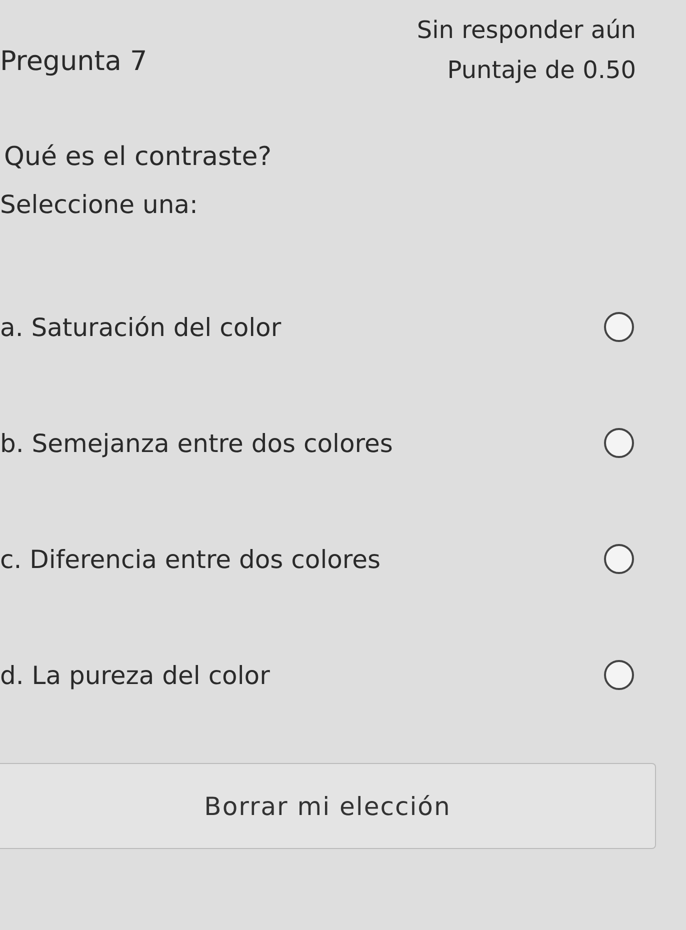 Image resolution: width=686 pixels, height=930 pixels. Describe the element at coordinates (138, 157) in the screenshot. I see `question-text: Qué es el contraste?` at that location.